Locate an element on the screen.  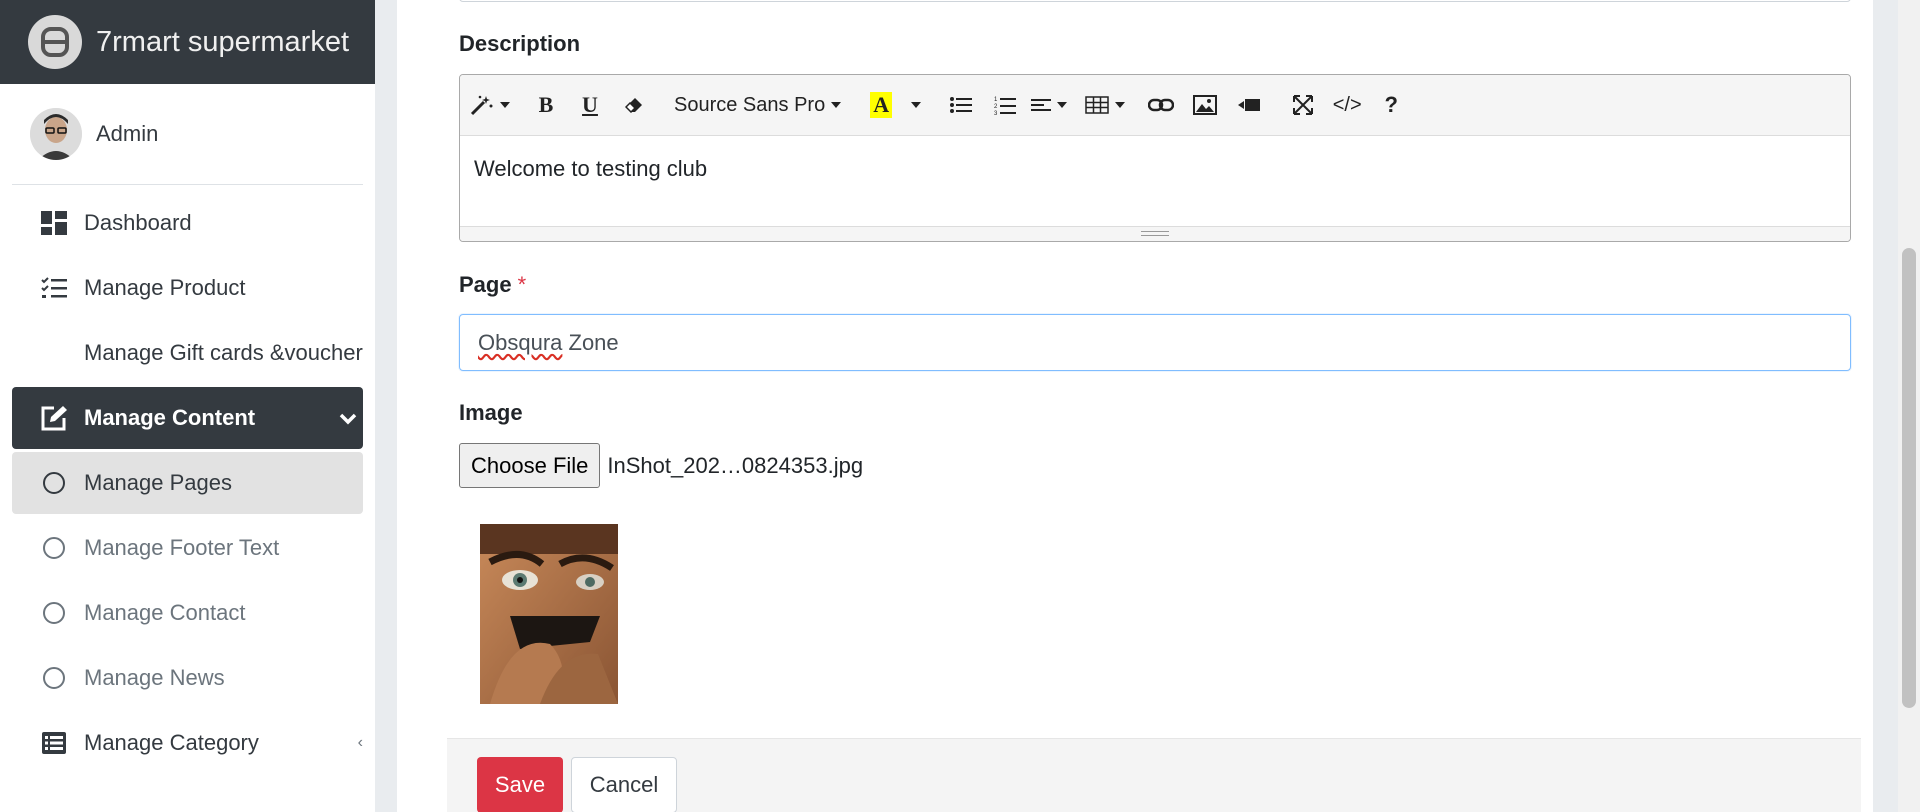
magic-style-icon is located at coordinates (490, 105).